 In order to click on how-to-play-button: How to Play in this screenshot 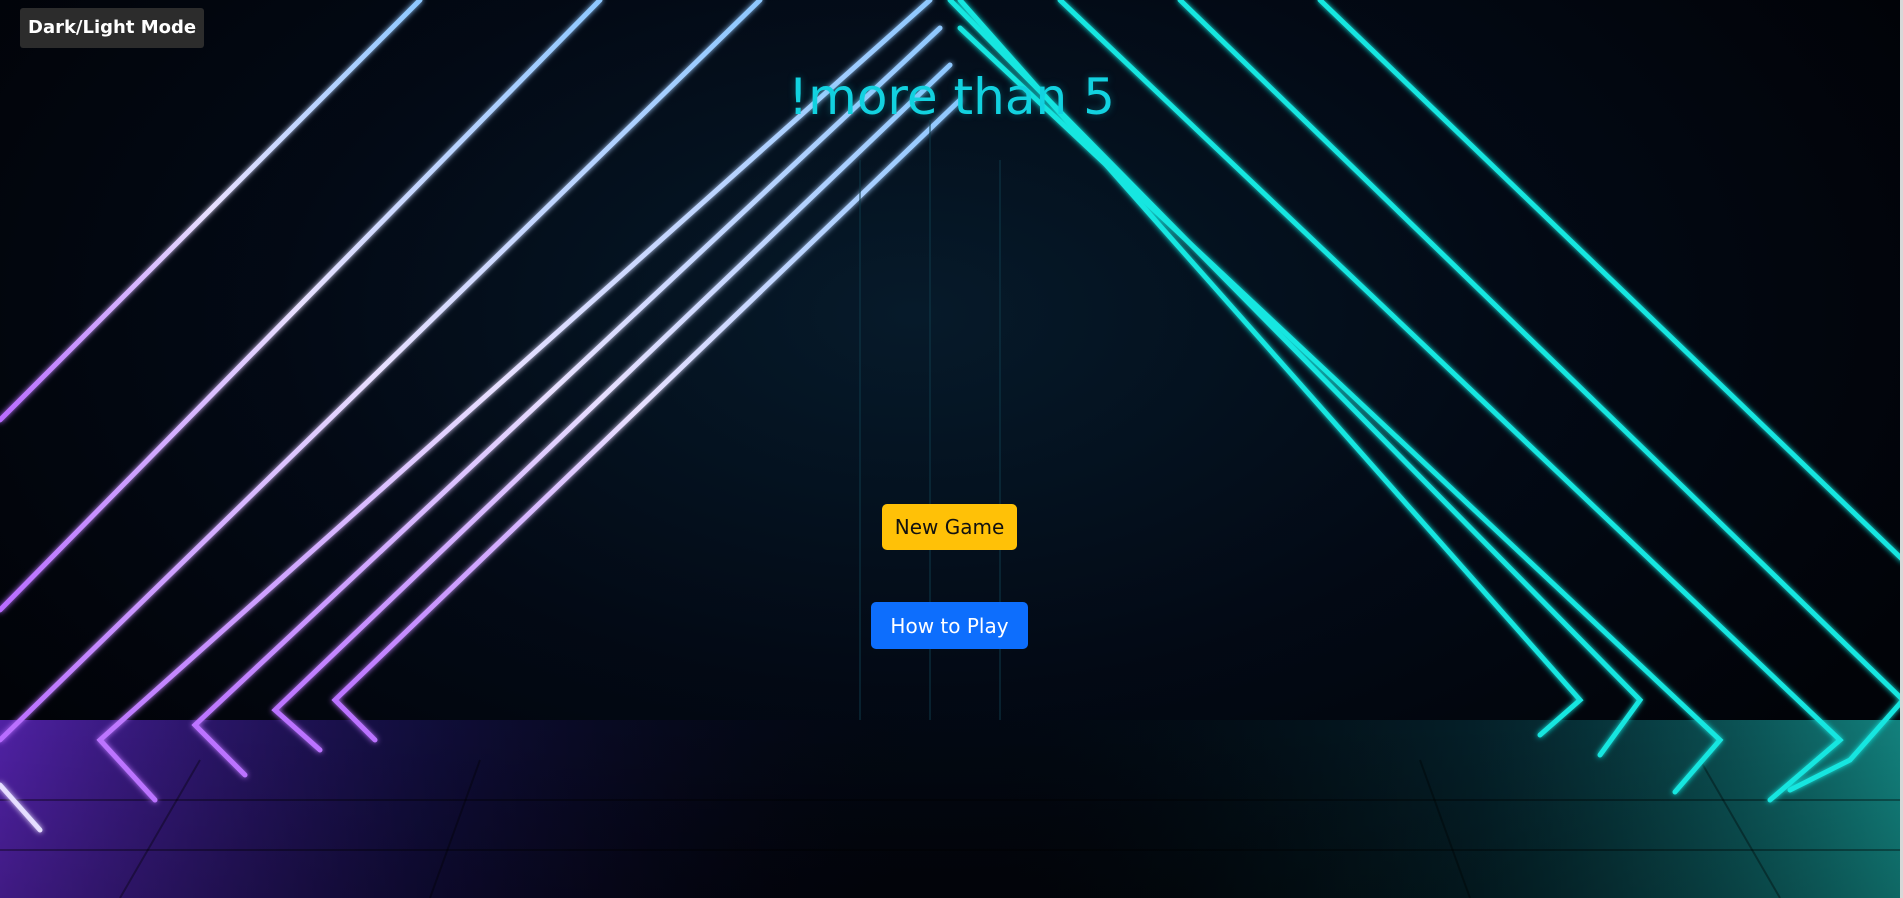, I will do `click(949, 625)`.